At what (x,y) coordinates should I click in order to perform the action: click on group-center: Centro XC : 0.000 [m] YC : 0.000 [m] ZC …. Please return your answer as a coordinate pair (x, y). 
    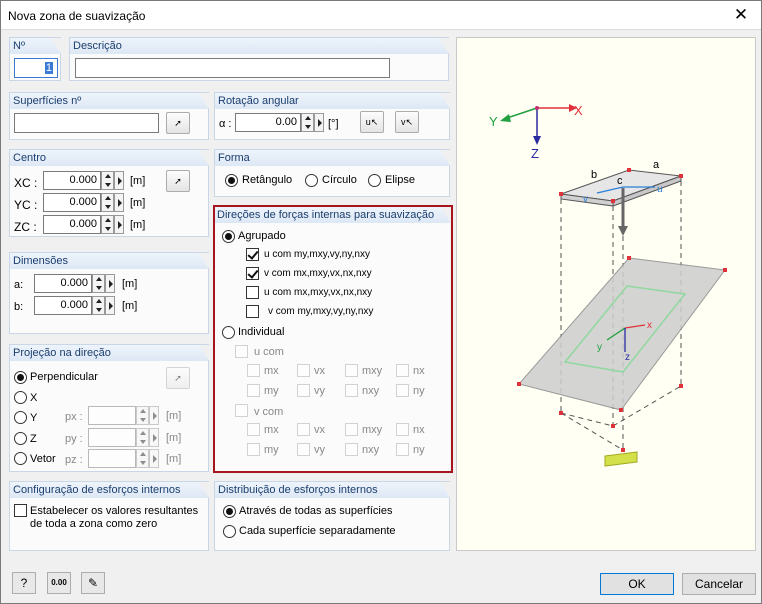
    Looking at the image, I should click on (109, 193).